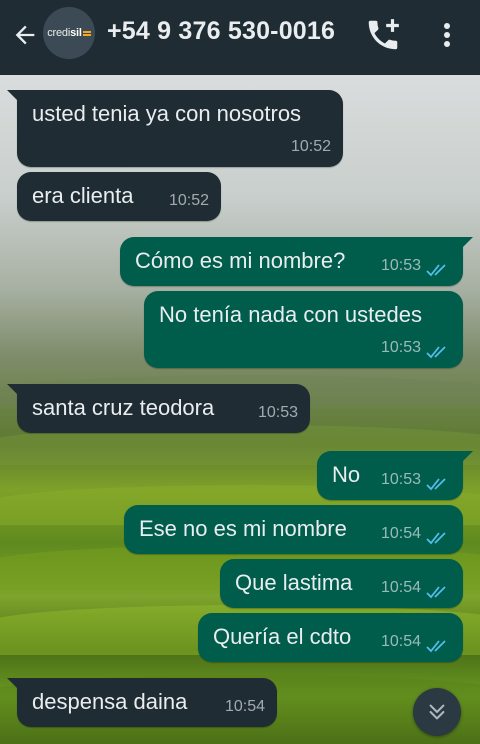 This screenshot has height=744, width=480. I want to click on message-bubble-outgoing: Ese no es mi nombre 10:54, so click(293, 529).